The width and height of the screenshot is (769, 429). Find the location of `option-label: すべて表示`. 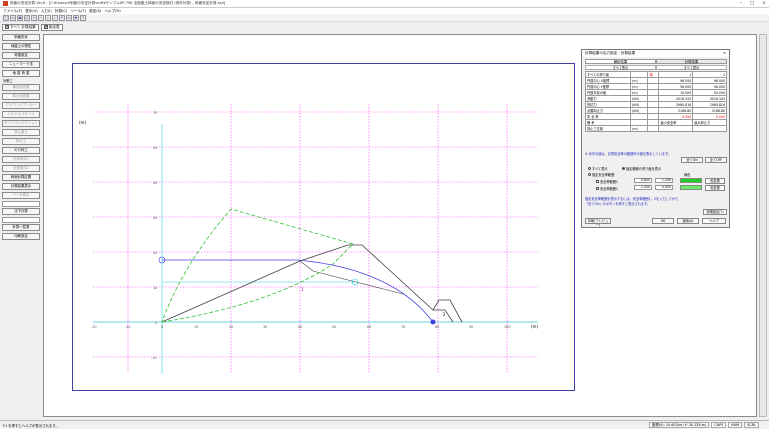

option-label: すべて表示 is located at coordinates (600, 169).